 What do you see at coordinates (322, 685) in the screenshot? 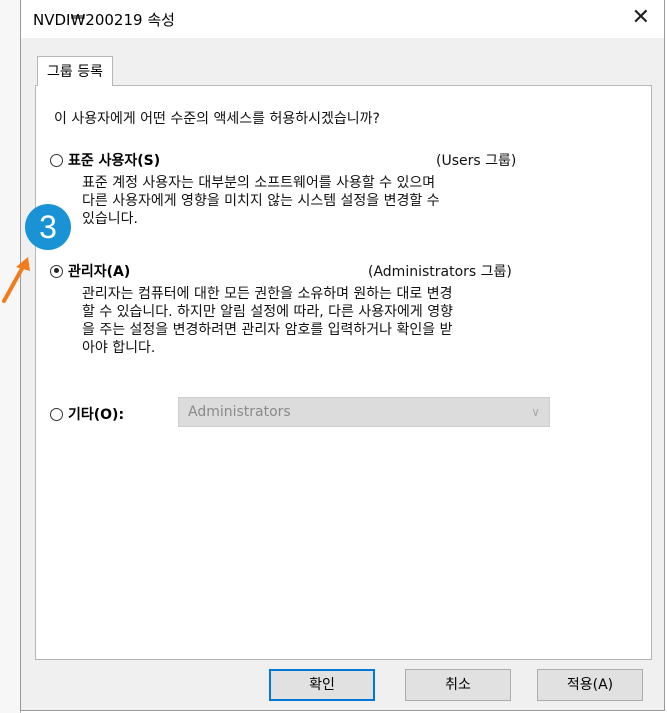
I see `ok-button: 확인` at bounding box center [322, 685].